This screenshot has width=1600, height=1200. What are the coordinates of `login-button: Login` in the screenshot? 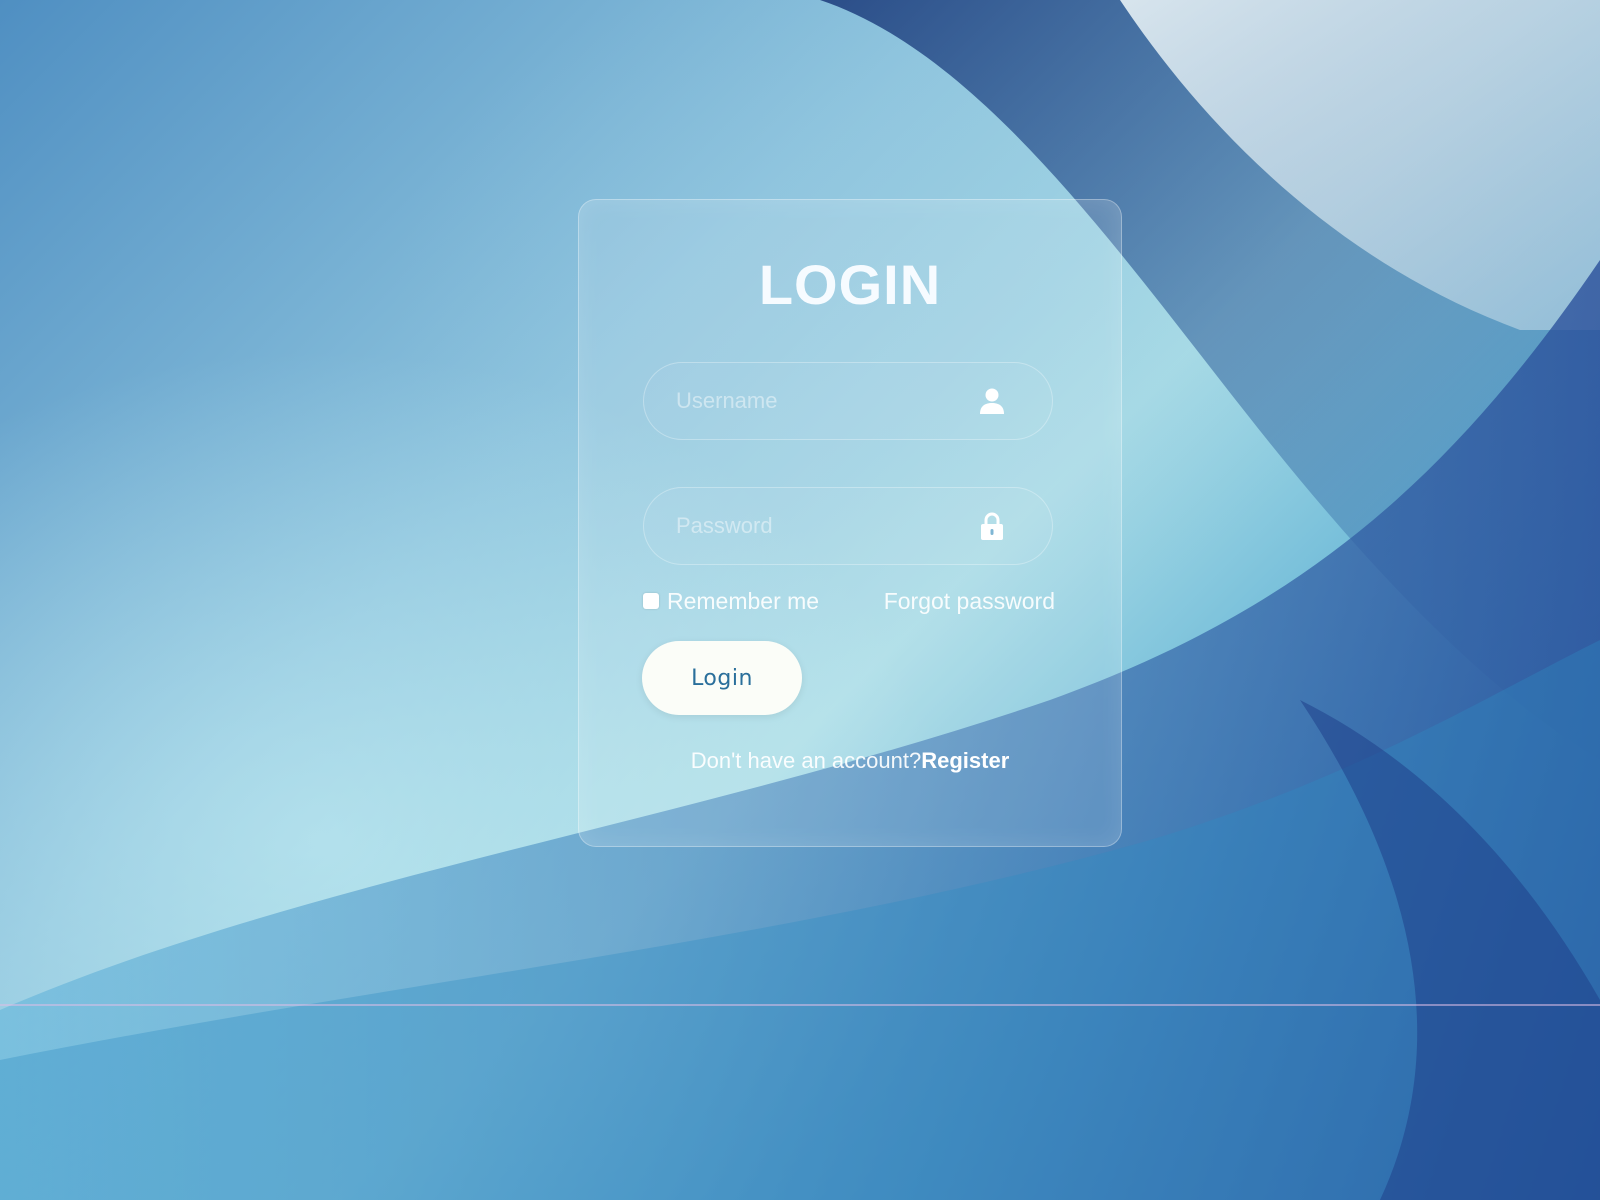 It's located at (722, 678).